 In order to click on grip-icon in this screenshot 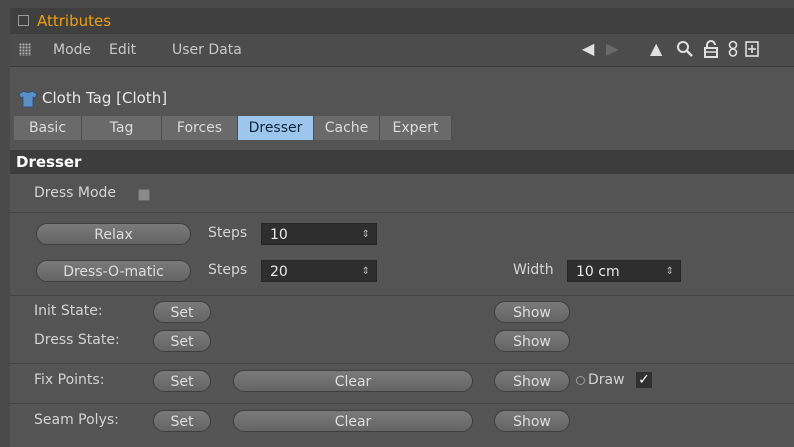, I will do `click(25, 49)`.